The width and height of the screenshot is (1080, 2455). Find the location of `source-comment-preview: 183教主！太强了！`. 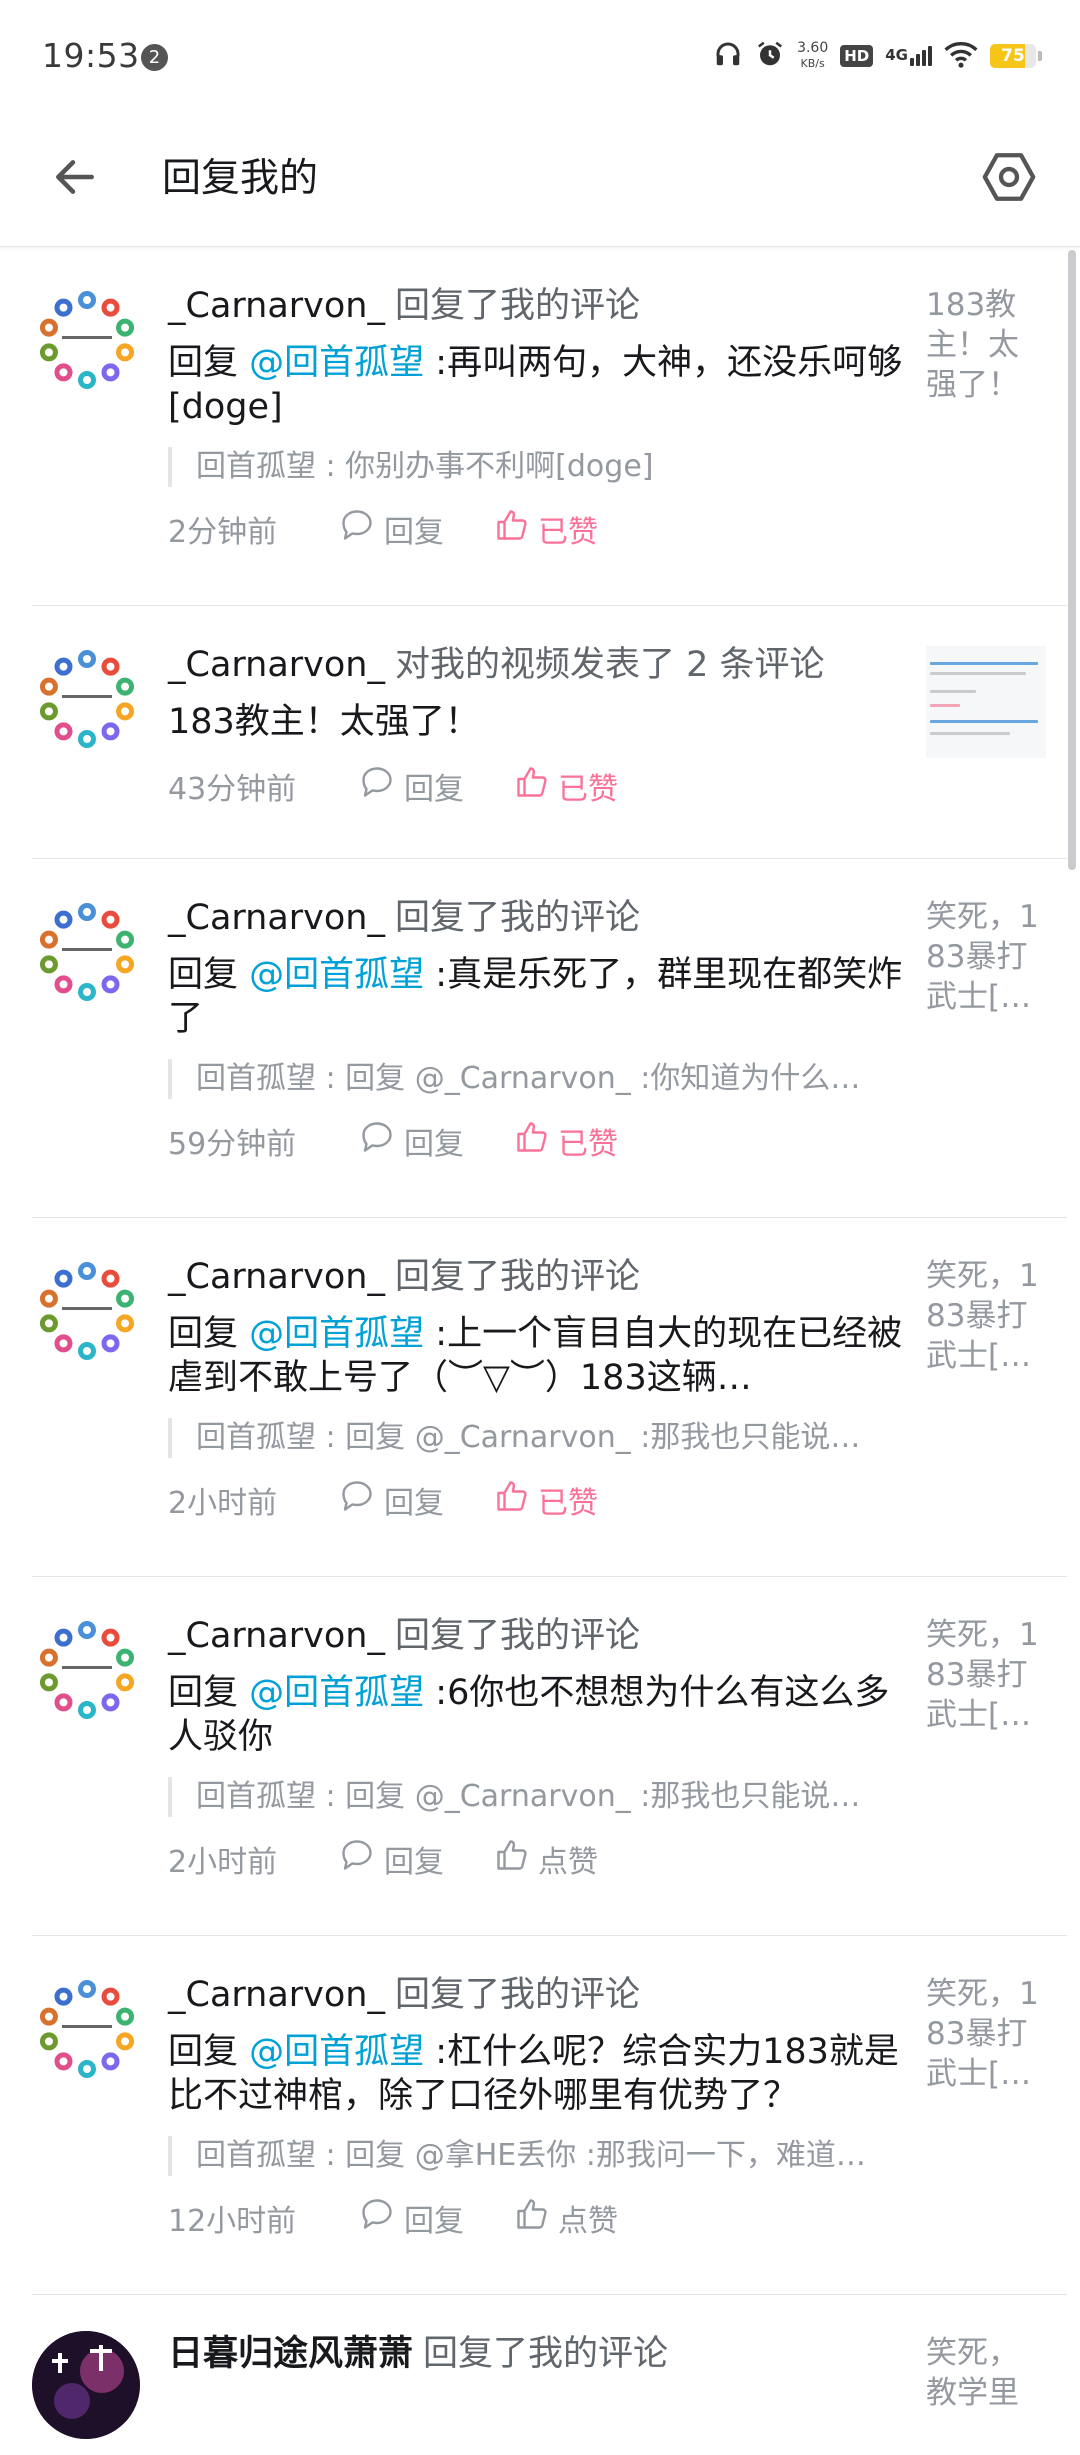

source-comment-preview: 183教主！太强了！ is located at coordinates (986, 345).